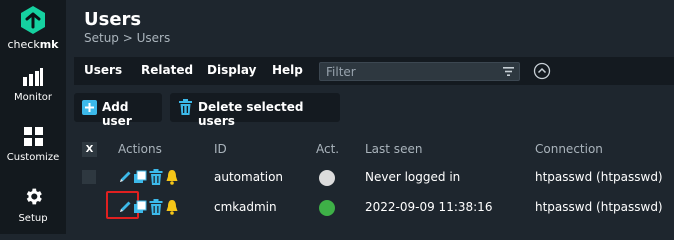 This screenshot has width=674, height=240. I want to click on sidebar-item-monitor: Monitor, so click(33, 85).